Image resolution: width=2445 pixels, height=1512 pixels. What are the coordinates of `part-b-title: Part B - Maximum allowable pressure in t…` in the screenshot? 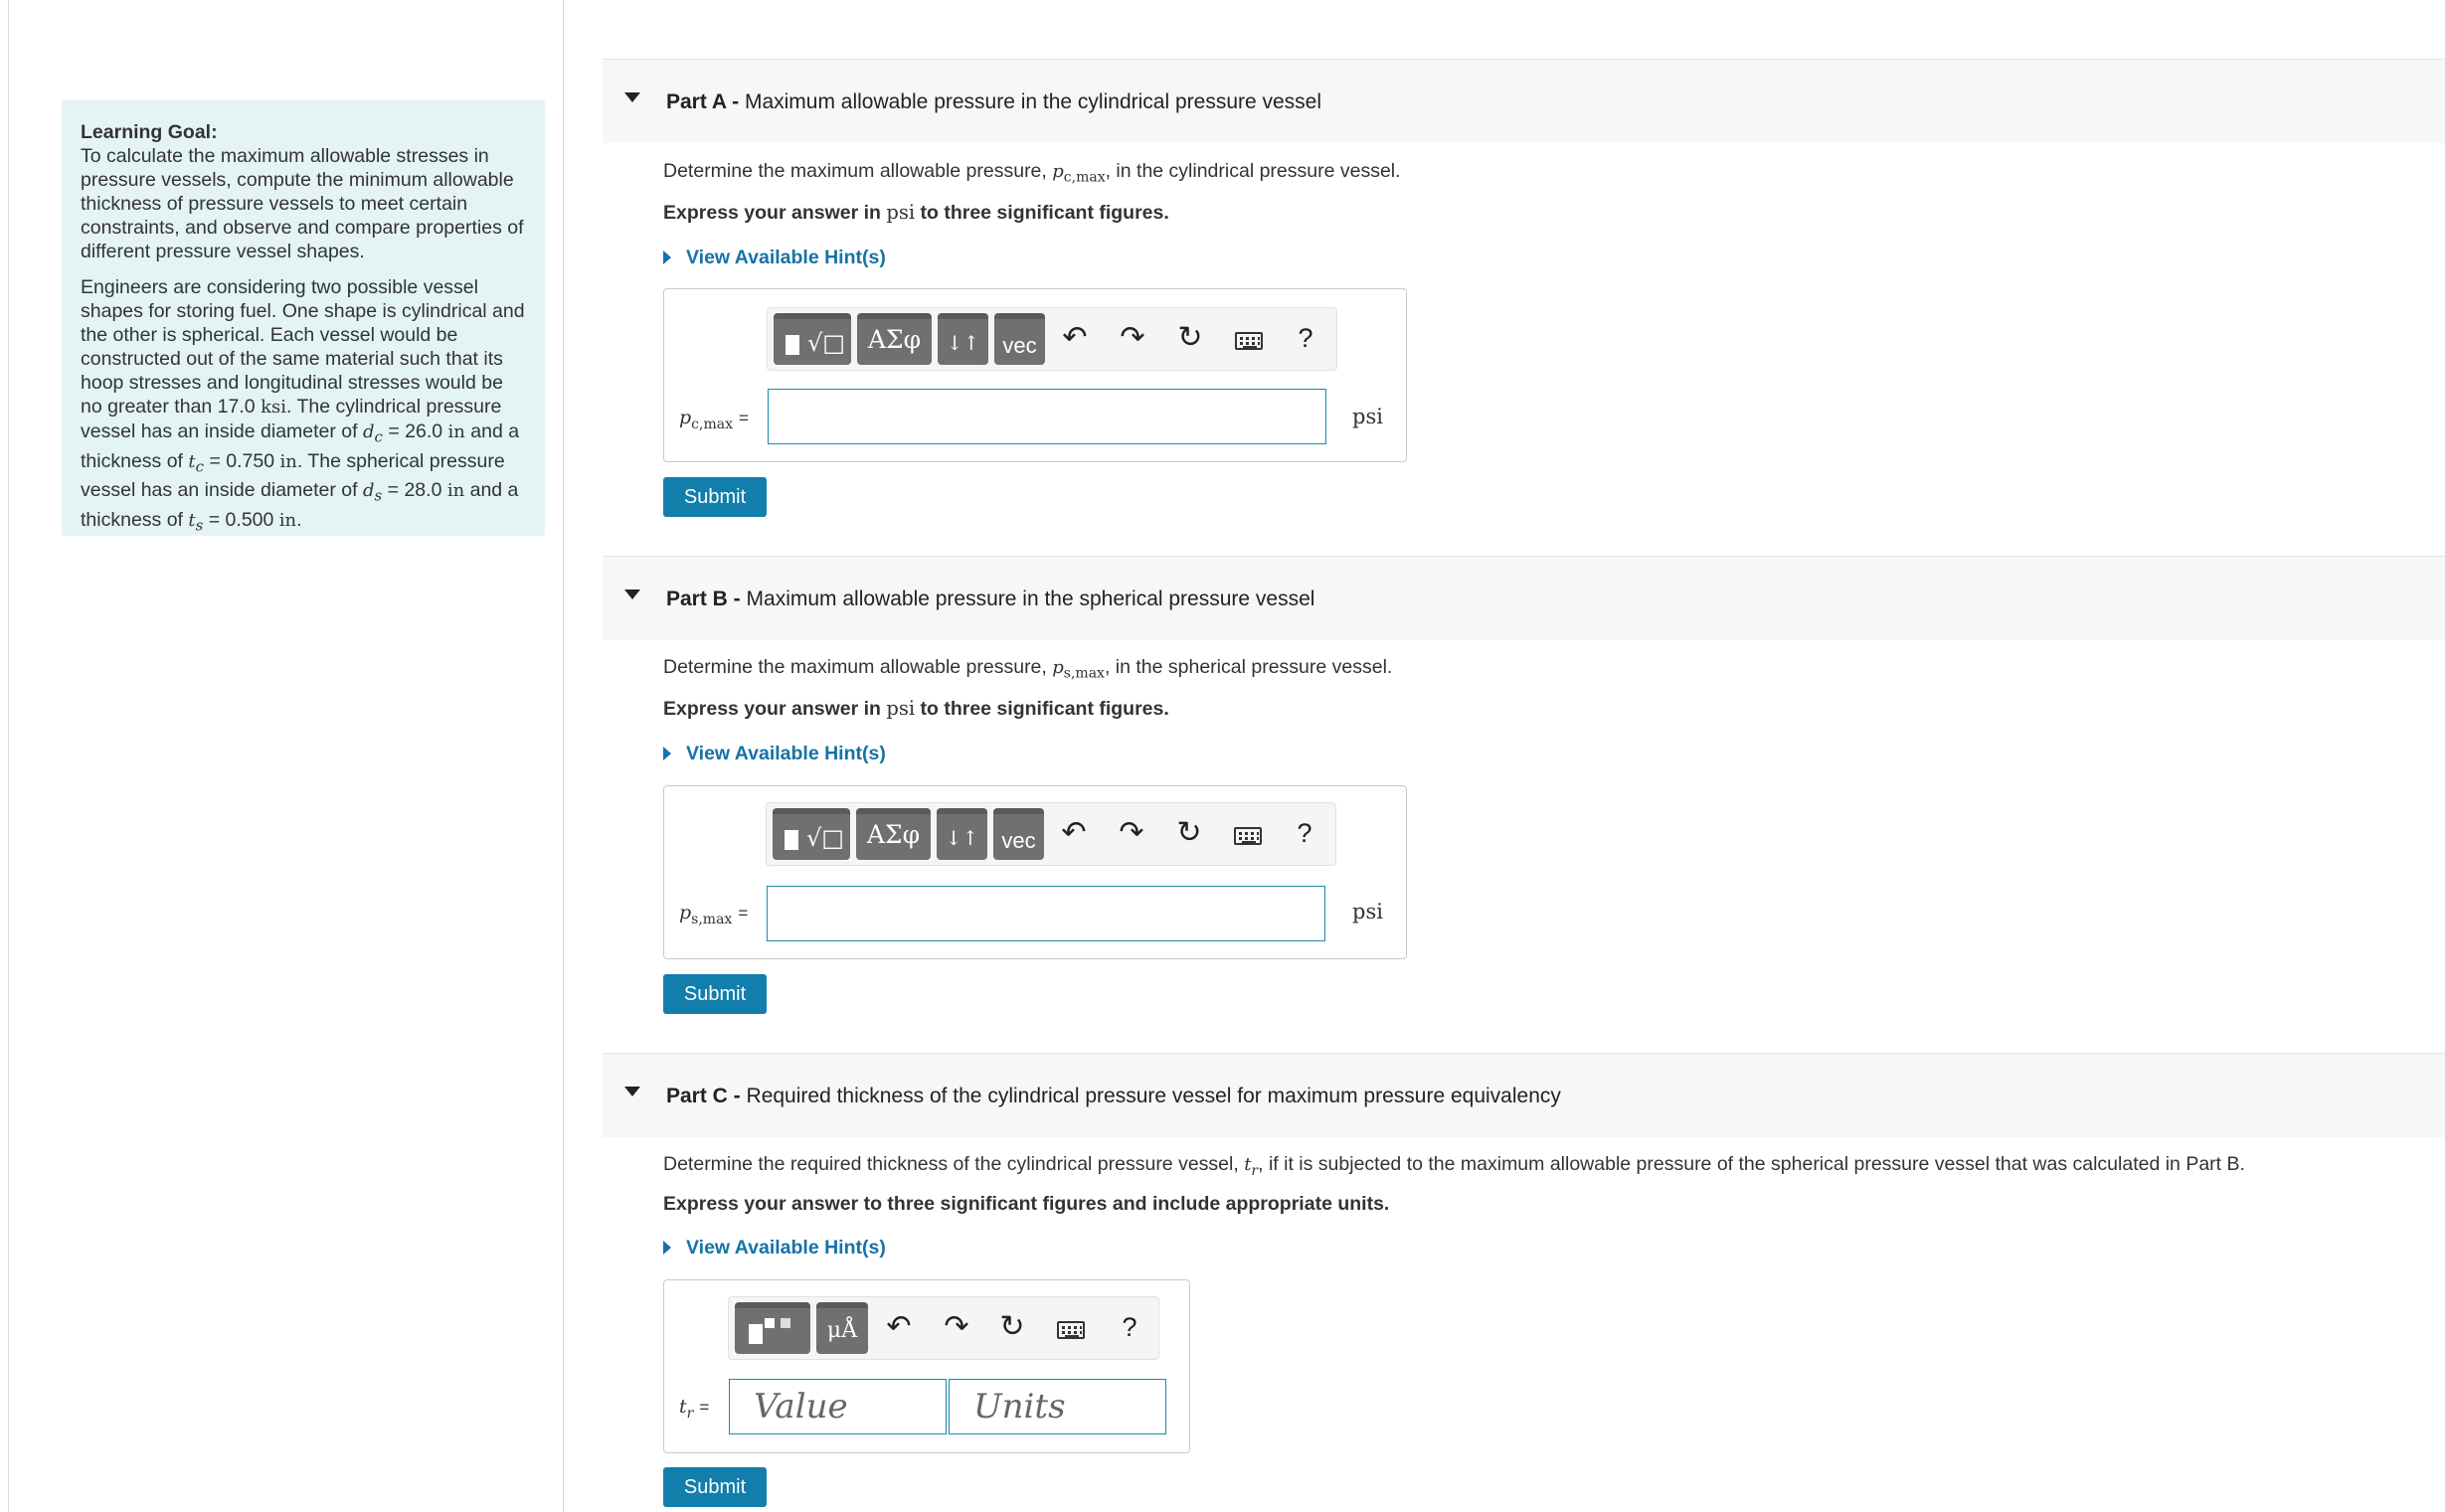 It's located at (991, 599).